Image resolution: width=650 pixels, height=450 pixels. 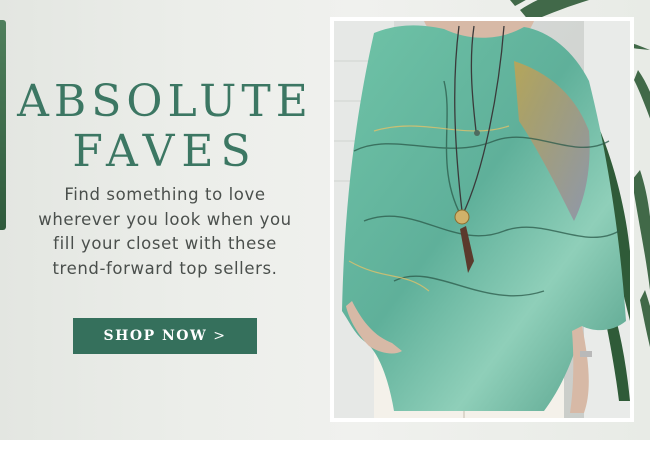 I want to click on page-title: ABSOLUTE FAVES, so click(x=165, y=127).